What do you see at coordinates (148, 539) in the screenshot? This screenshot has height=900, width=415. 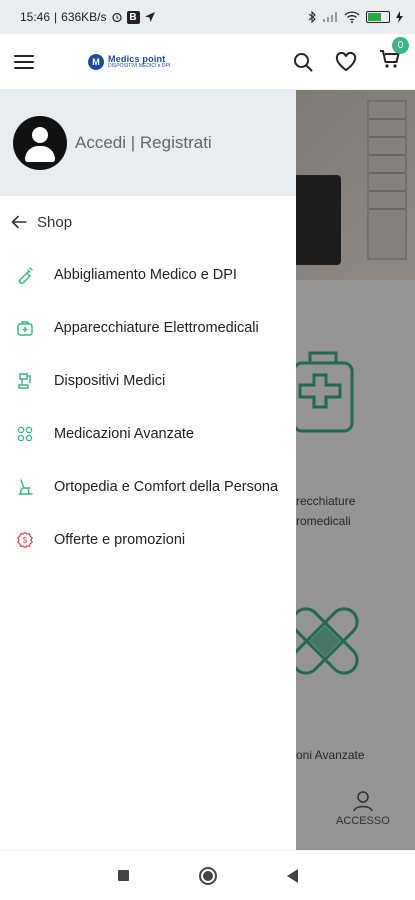 I see `menu-item-offerte: $ Offerte e promozioni` at bounding box center [148, 539].